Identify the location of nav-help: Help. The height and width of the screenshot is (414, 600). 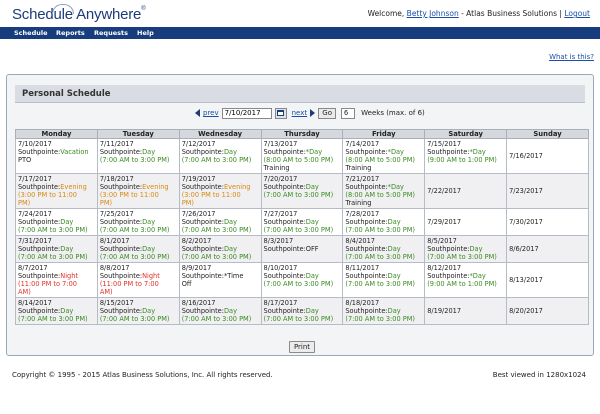
(145, 33).